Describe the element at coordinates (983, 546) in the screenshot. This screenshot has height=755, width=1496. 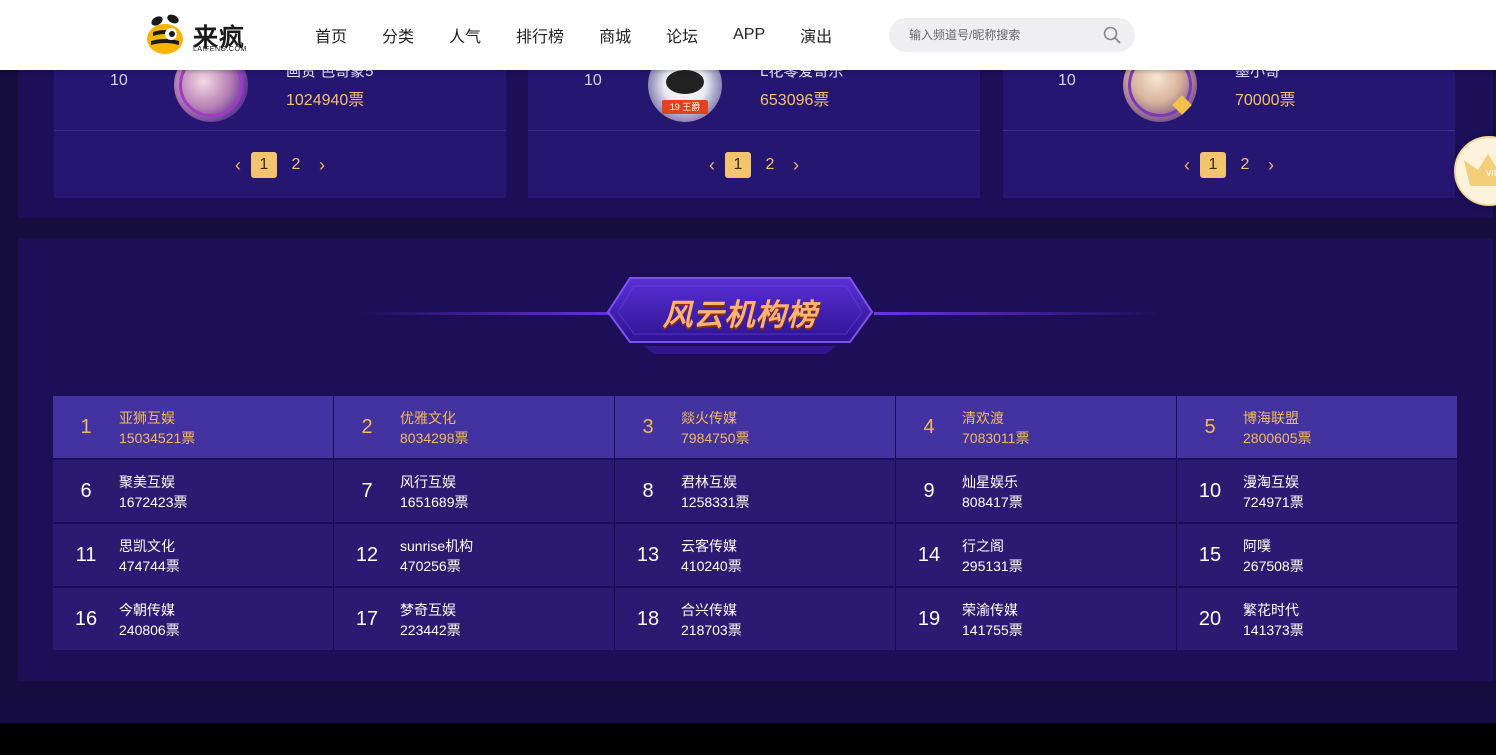
I see `org-name: 行之阁` at that location.